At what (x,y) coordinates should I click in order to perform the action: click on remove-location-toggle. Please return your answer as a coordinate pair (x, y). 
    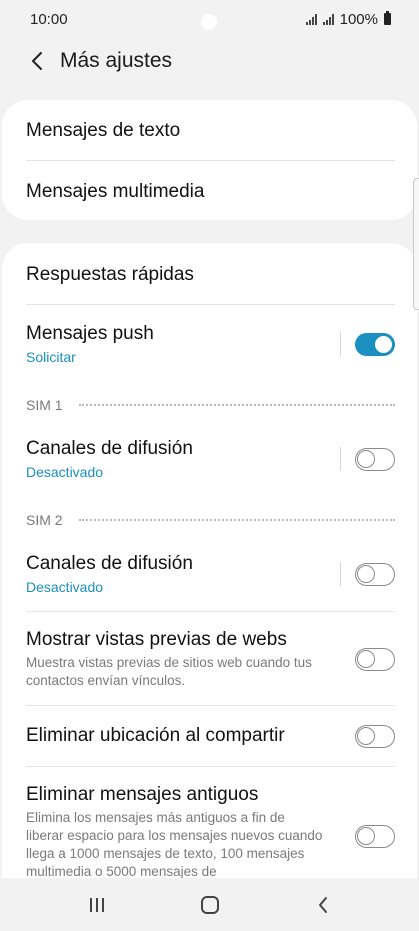
    Looking at the image, I should click on (375, 736).